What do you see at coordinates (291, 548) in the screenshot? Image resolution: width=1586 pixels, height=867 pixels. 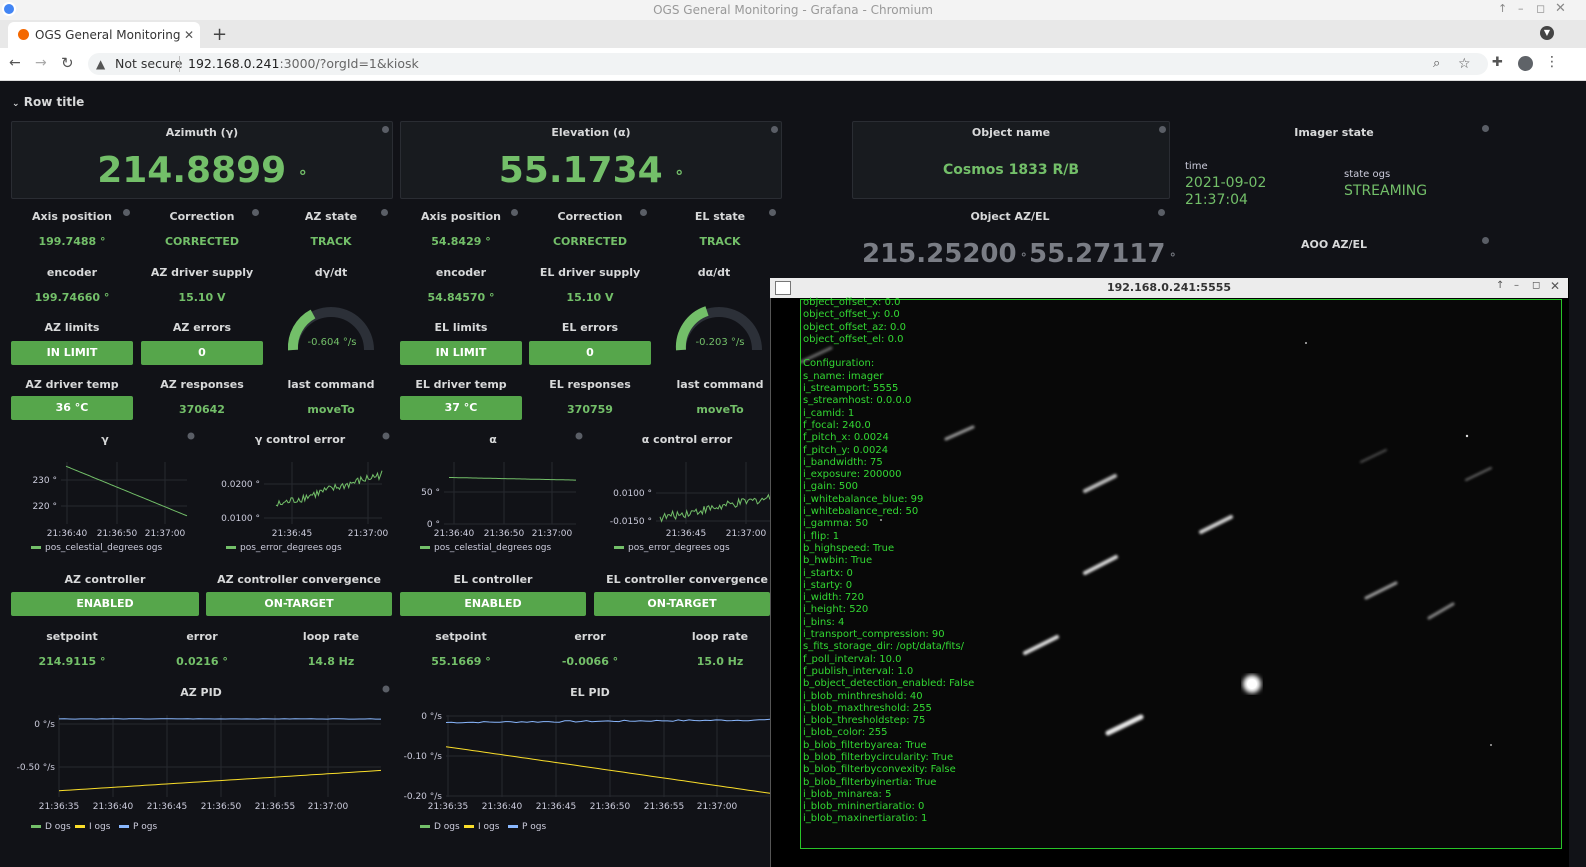 I see `legend-label: pos_error_degrees ogs` at bounding box center [291, 548].